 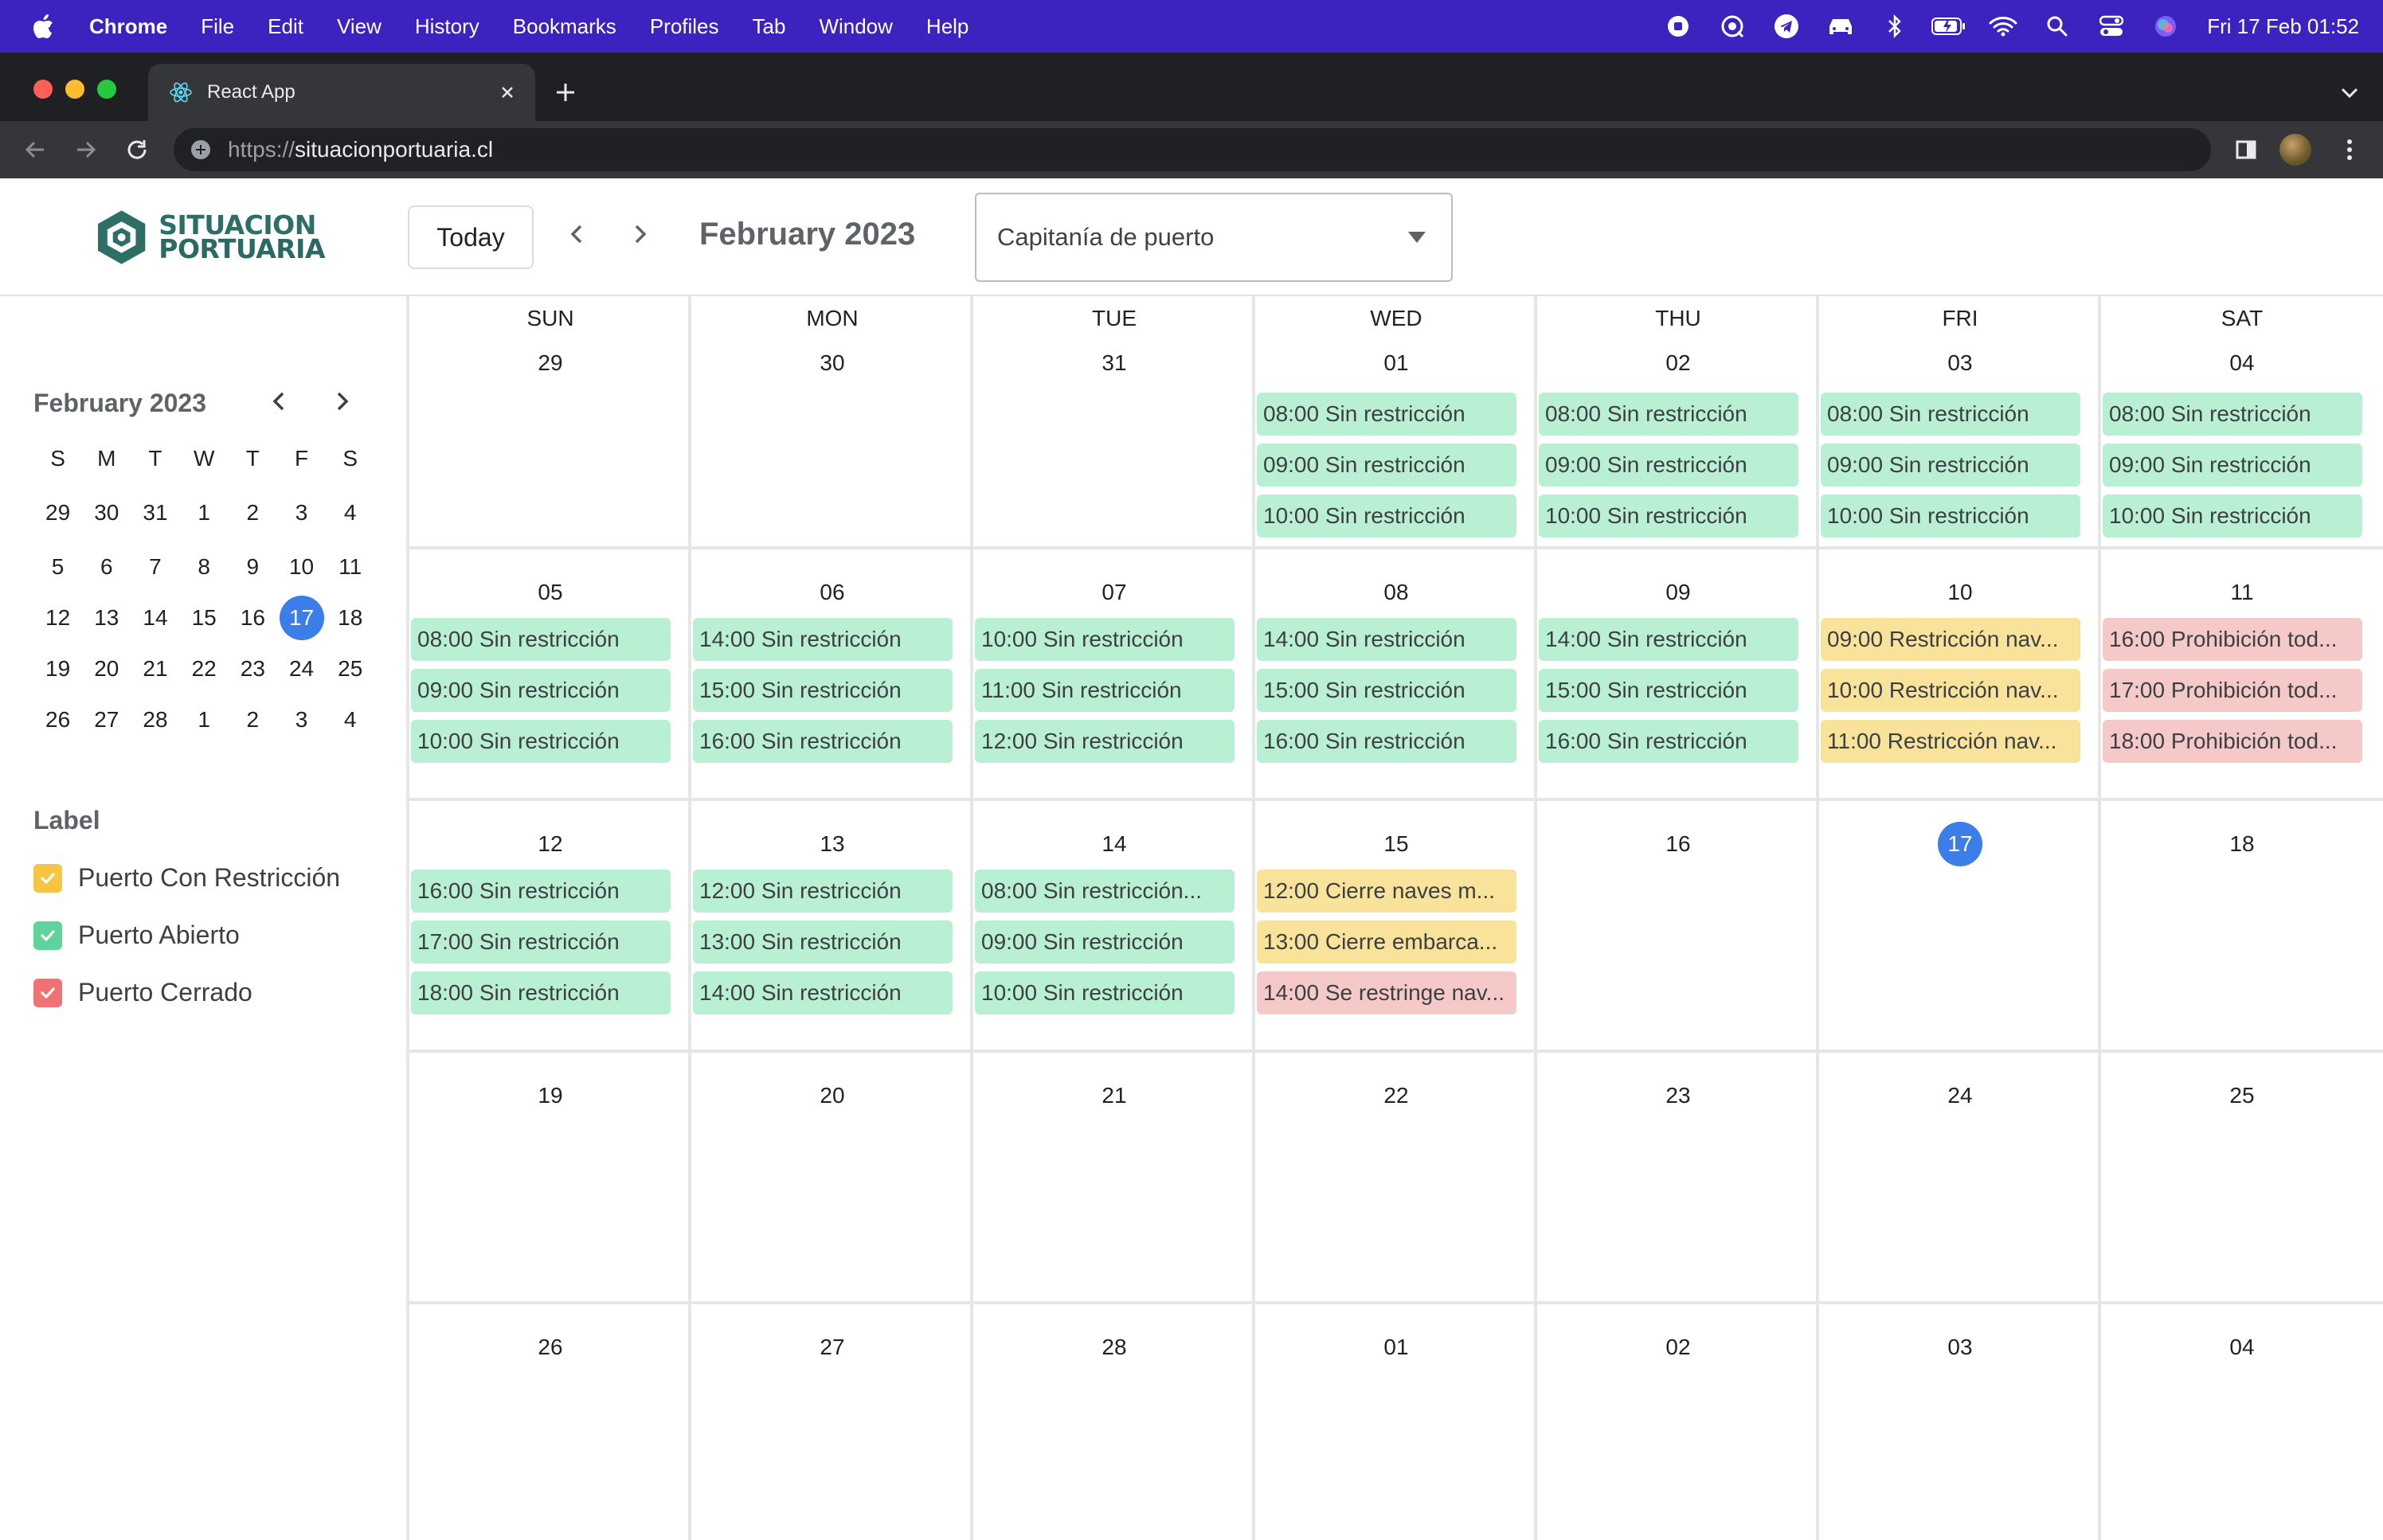 I want to click on menu-profiles: Profiles, so click(x=684, y=26).